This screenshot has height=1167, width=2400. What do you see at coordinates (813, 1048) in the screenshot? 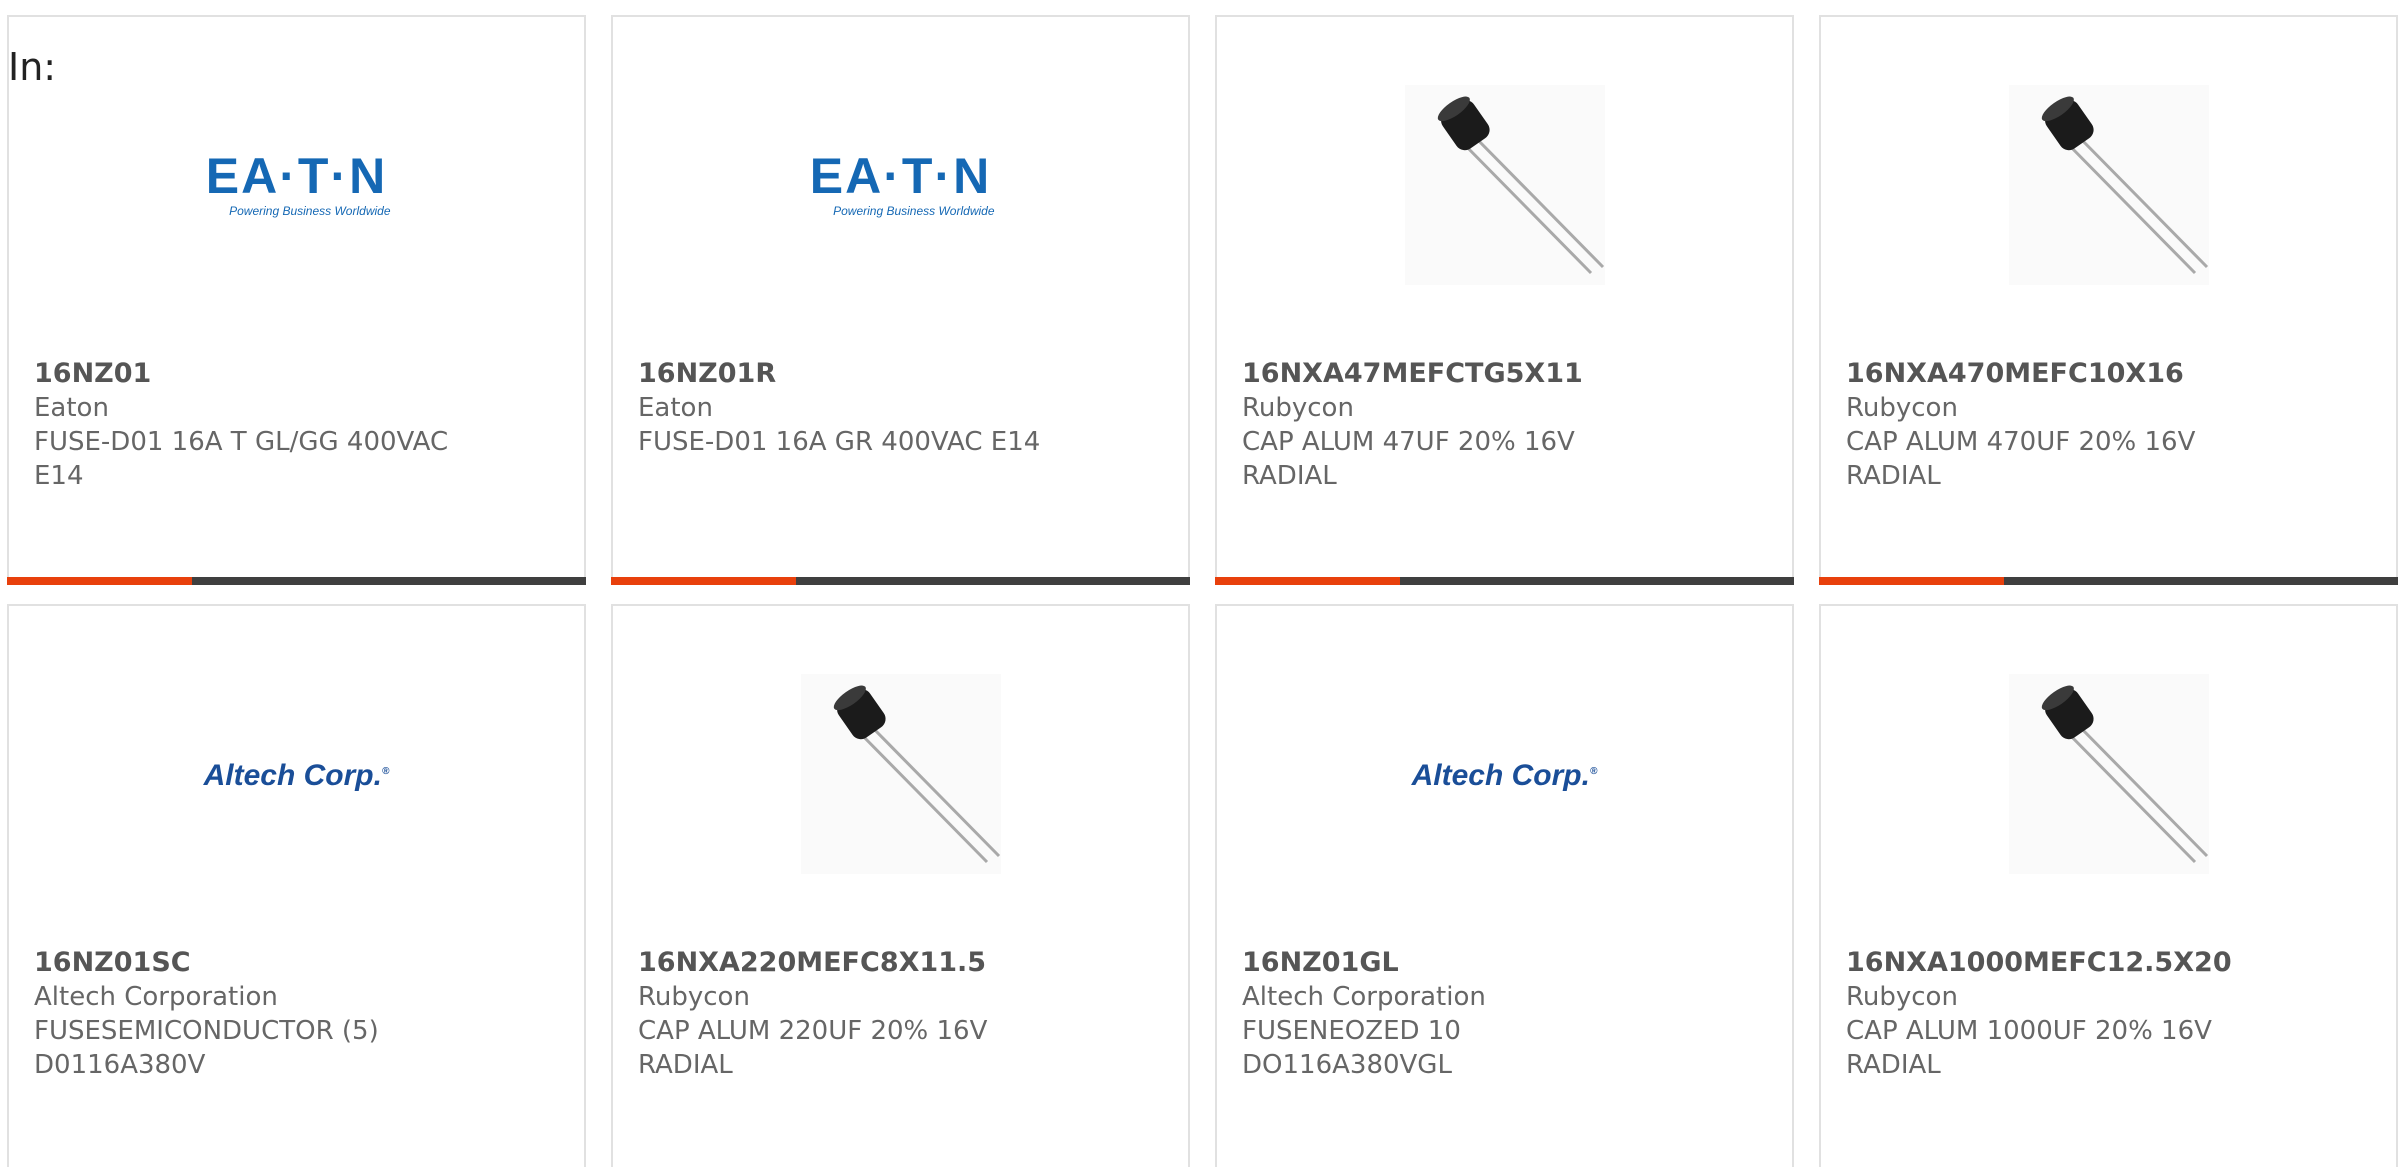
I see `description: CAP ALUM 220UF 20% 16V RADIAL` at bounding box center [813, 1048].